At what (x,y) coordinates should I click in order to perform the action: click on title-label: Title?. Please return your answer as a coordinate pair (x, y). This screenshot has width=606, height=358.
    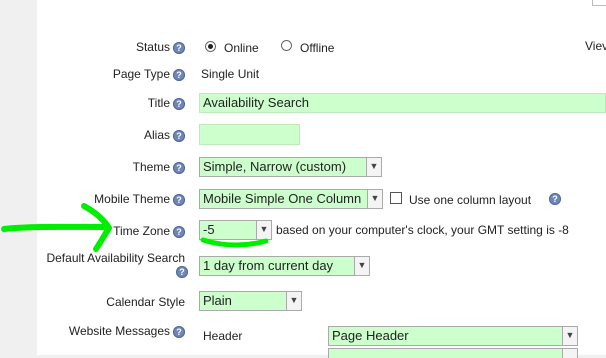
    Looking at the image, I should click on (166, 103).